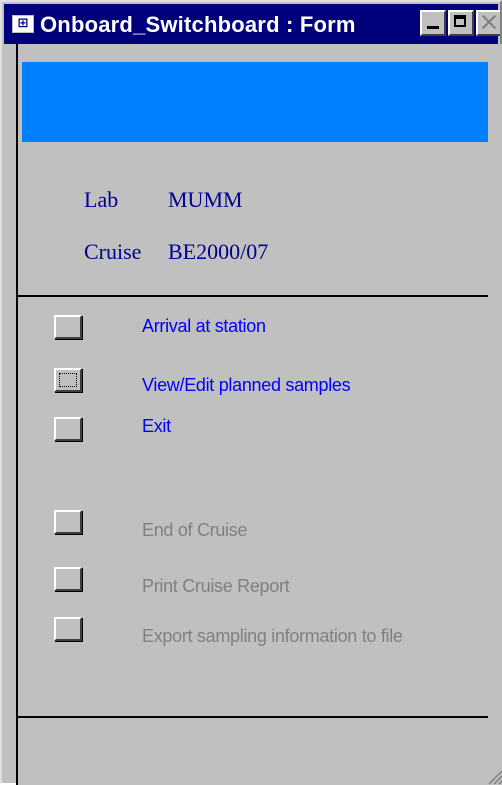 This screenshot has height=785, width=502. Describe the element at coordinates (246, 385) in the screenshot. I see `view-edit-label: View/Edit planned samples` at that location.